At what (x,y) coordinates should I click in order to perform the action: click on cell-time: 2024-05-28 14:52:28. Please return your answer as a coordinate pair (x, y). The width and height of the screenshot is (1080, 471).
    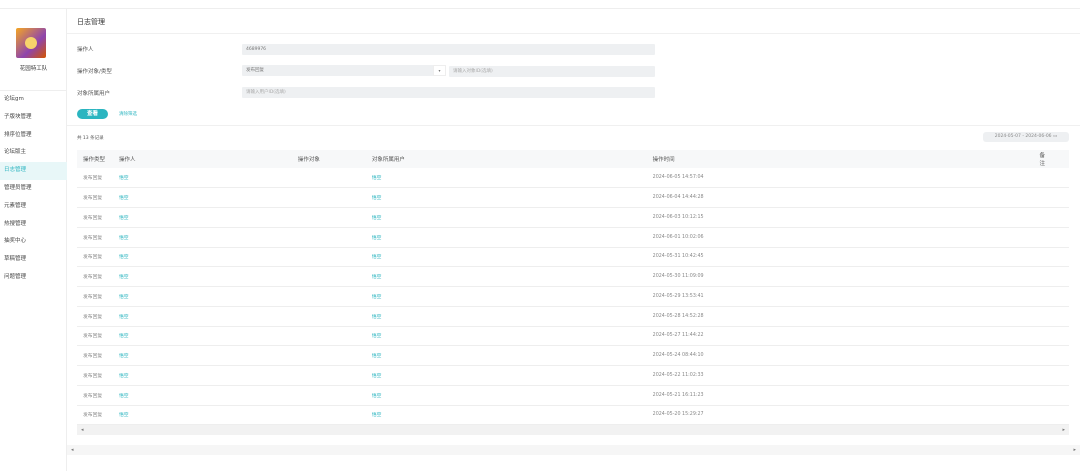
    Looking at the image, I should click on (840, 316).